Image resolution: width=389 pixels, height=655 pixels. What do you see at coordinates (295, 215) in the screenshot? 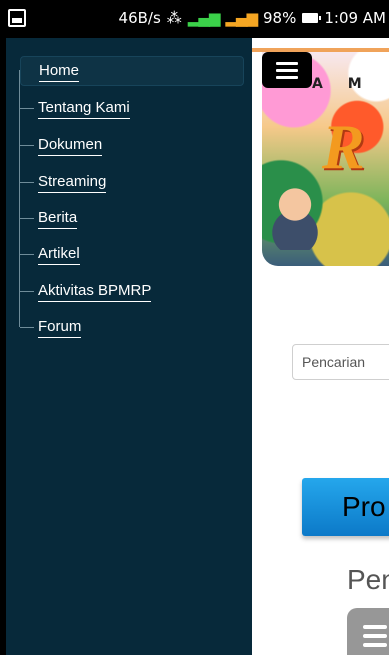
I see `banner-child-photo` at bounding box center [295, 215].